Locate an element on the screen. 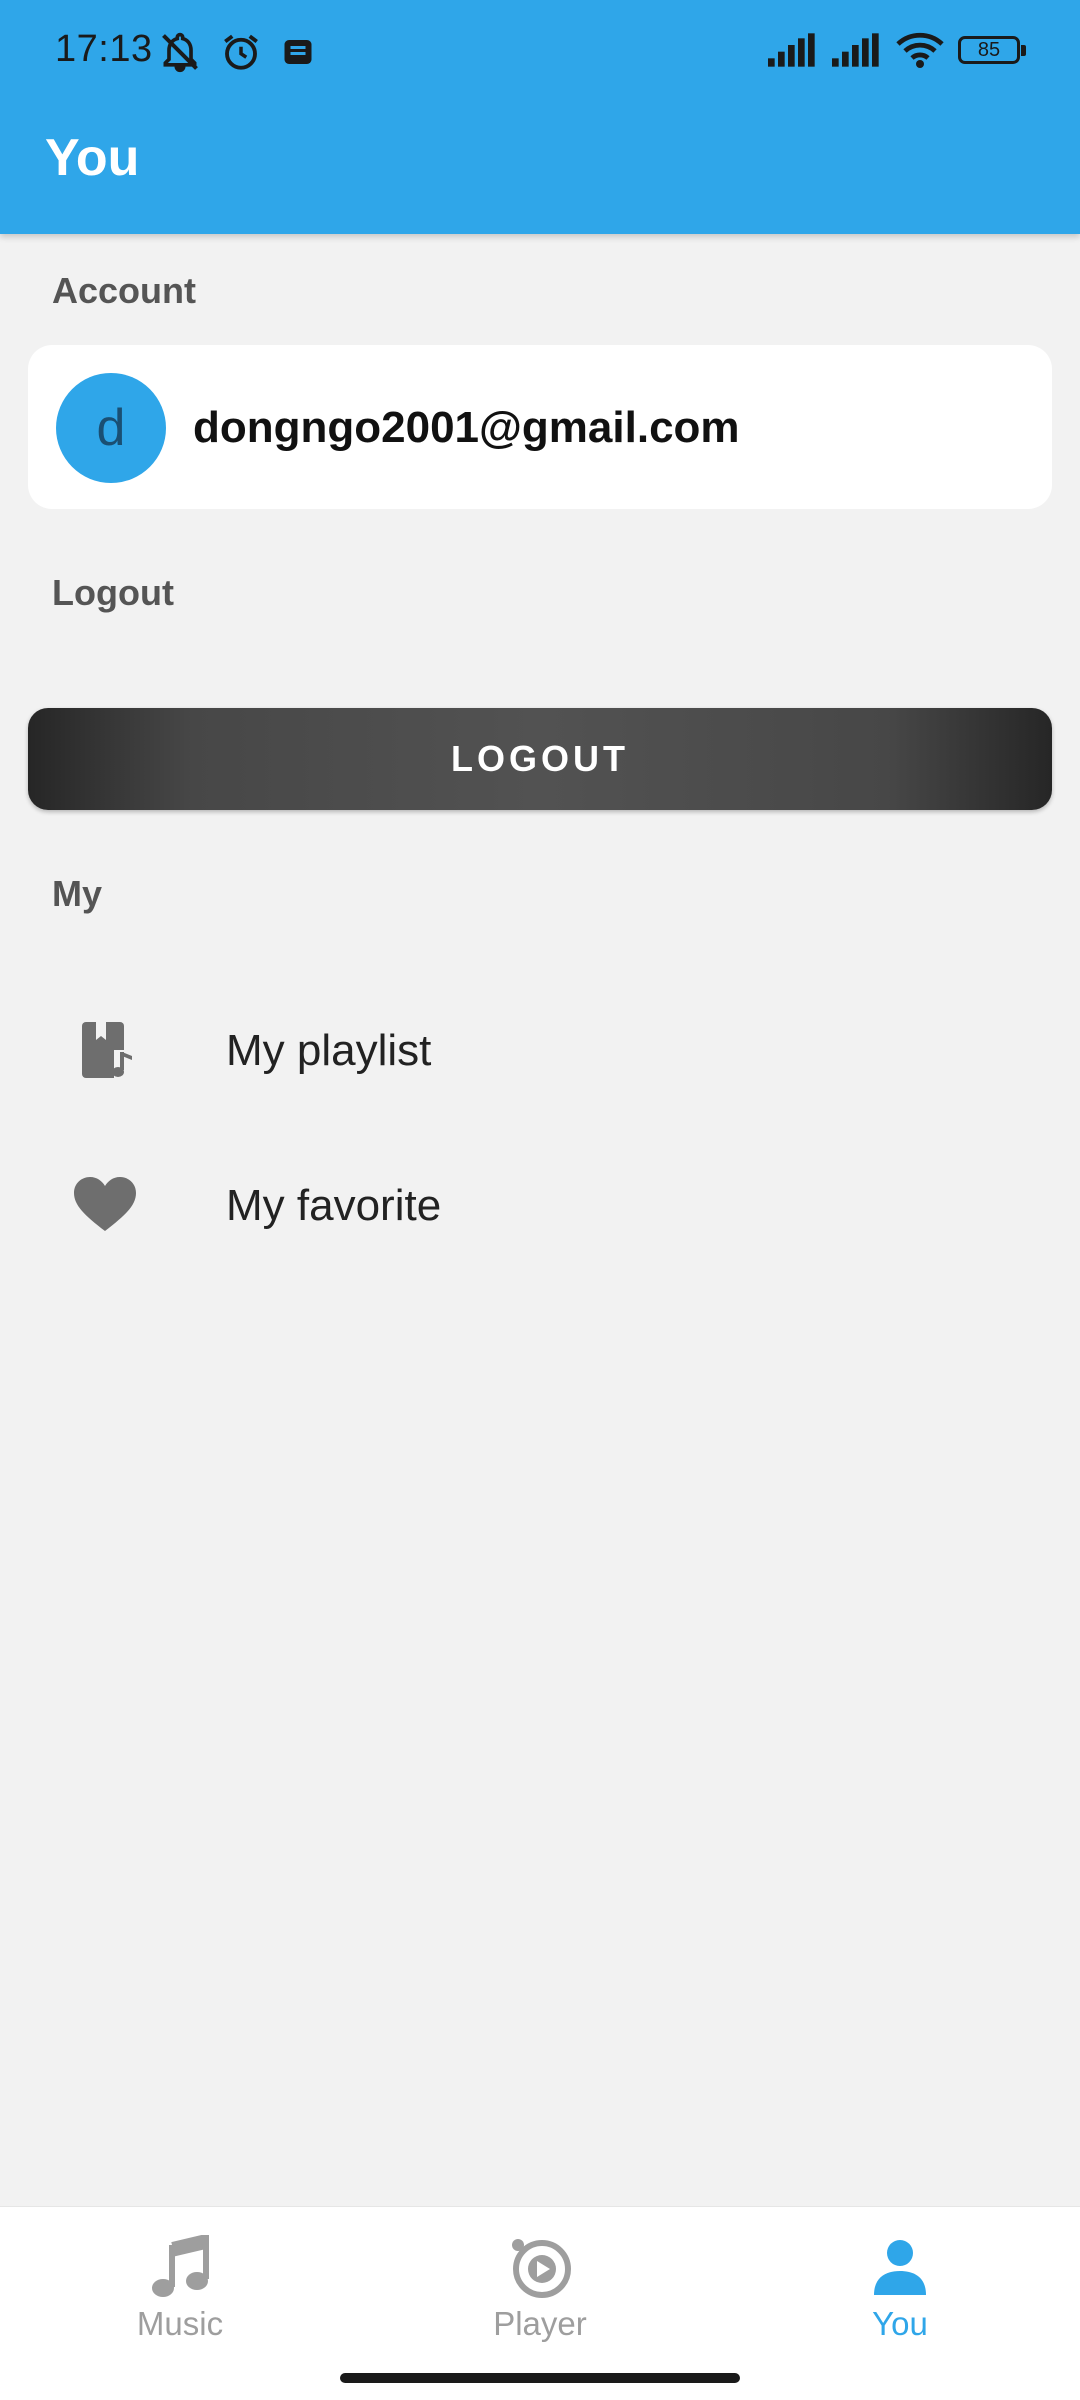  nav-item-you: You is located at coordinates (900, 2295).